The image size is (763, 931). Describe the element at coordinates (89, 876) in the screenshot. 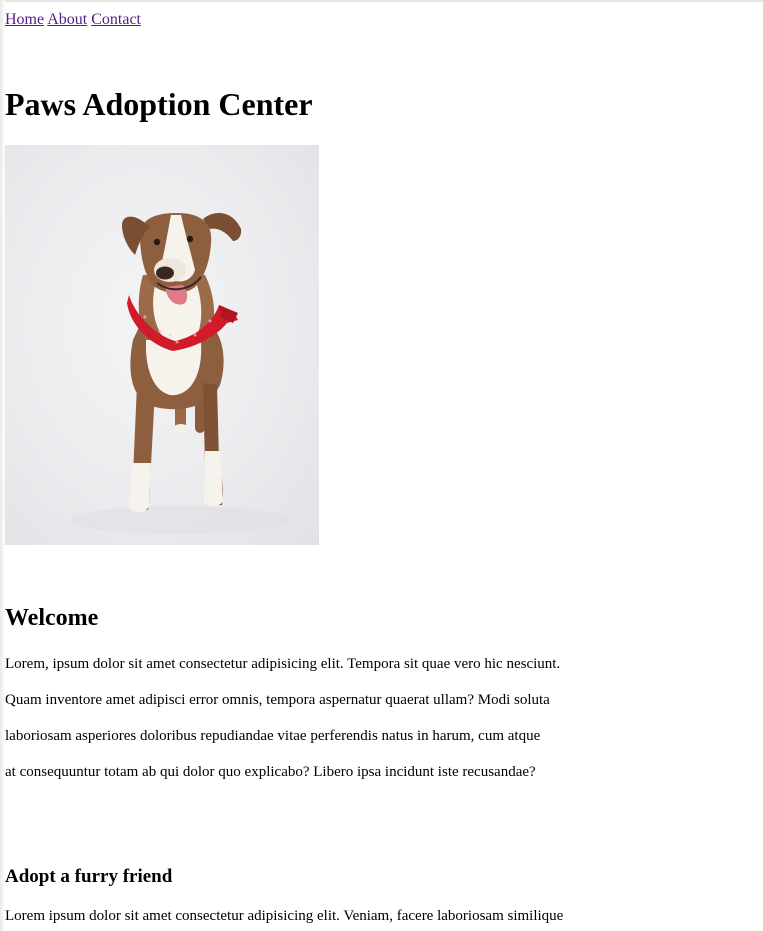

I see `adopt-heading: Adopt a furry friend` at that location.